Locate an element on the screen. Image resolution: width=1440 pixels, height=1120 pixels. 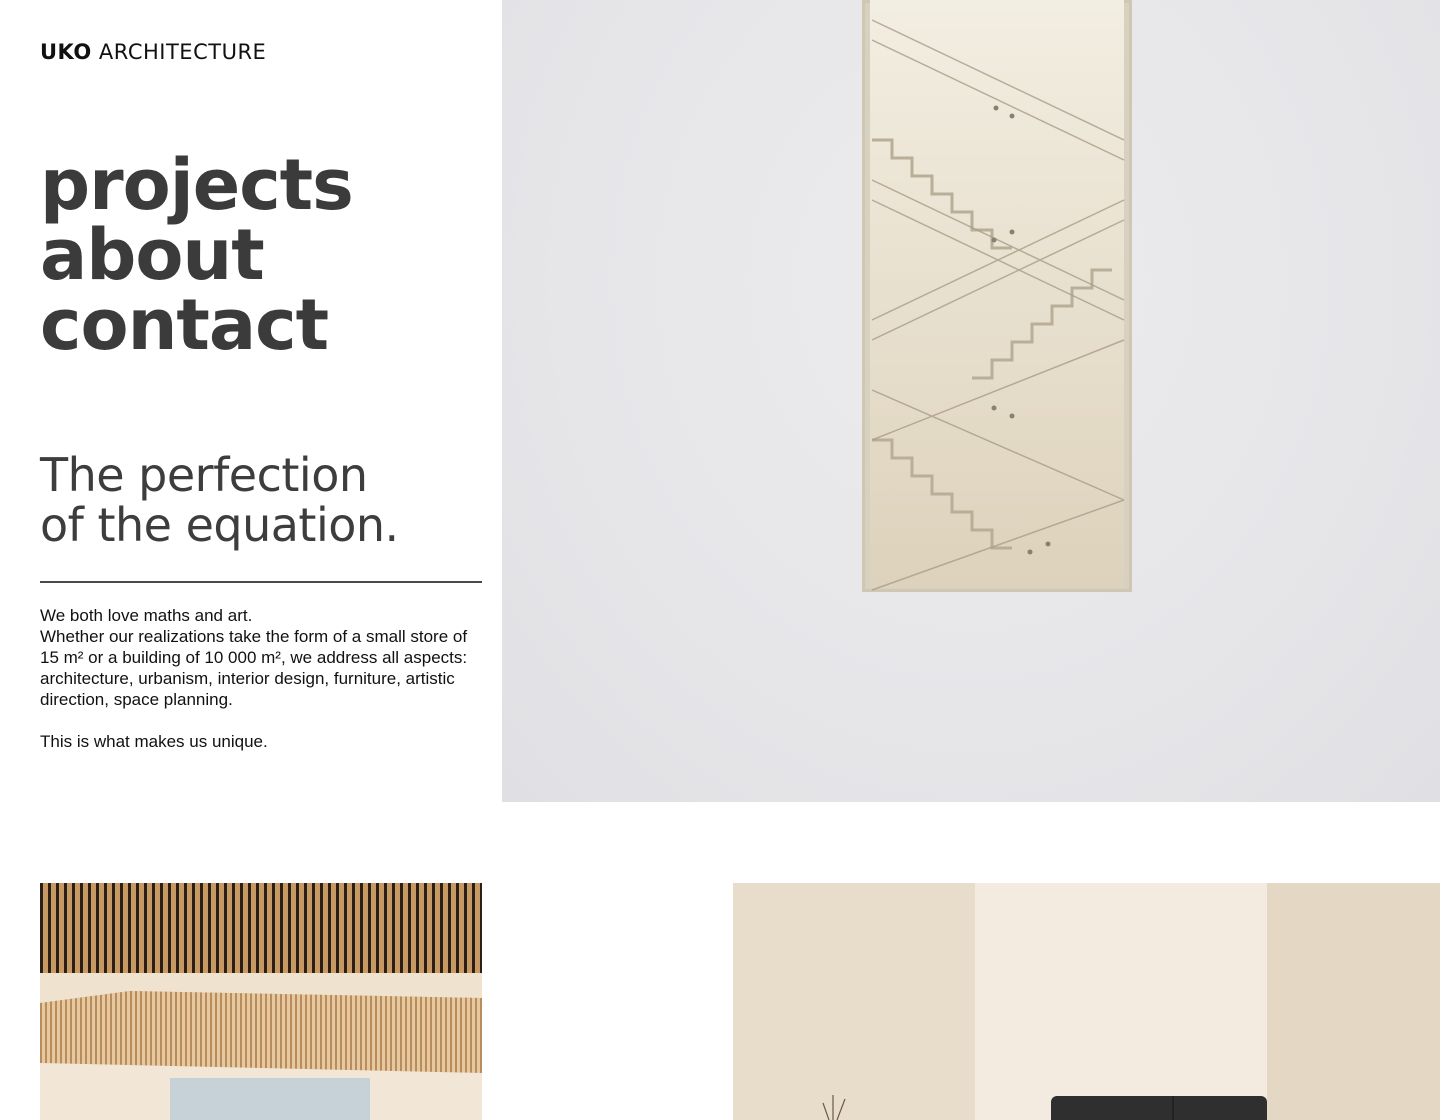
nav-projects-link: projects is located at coordinates (197, 185).